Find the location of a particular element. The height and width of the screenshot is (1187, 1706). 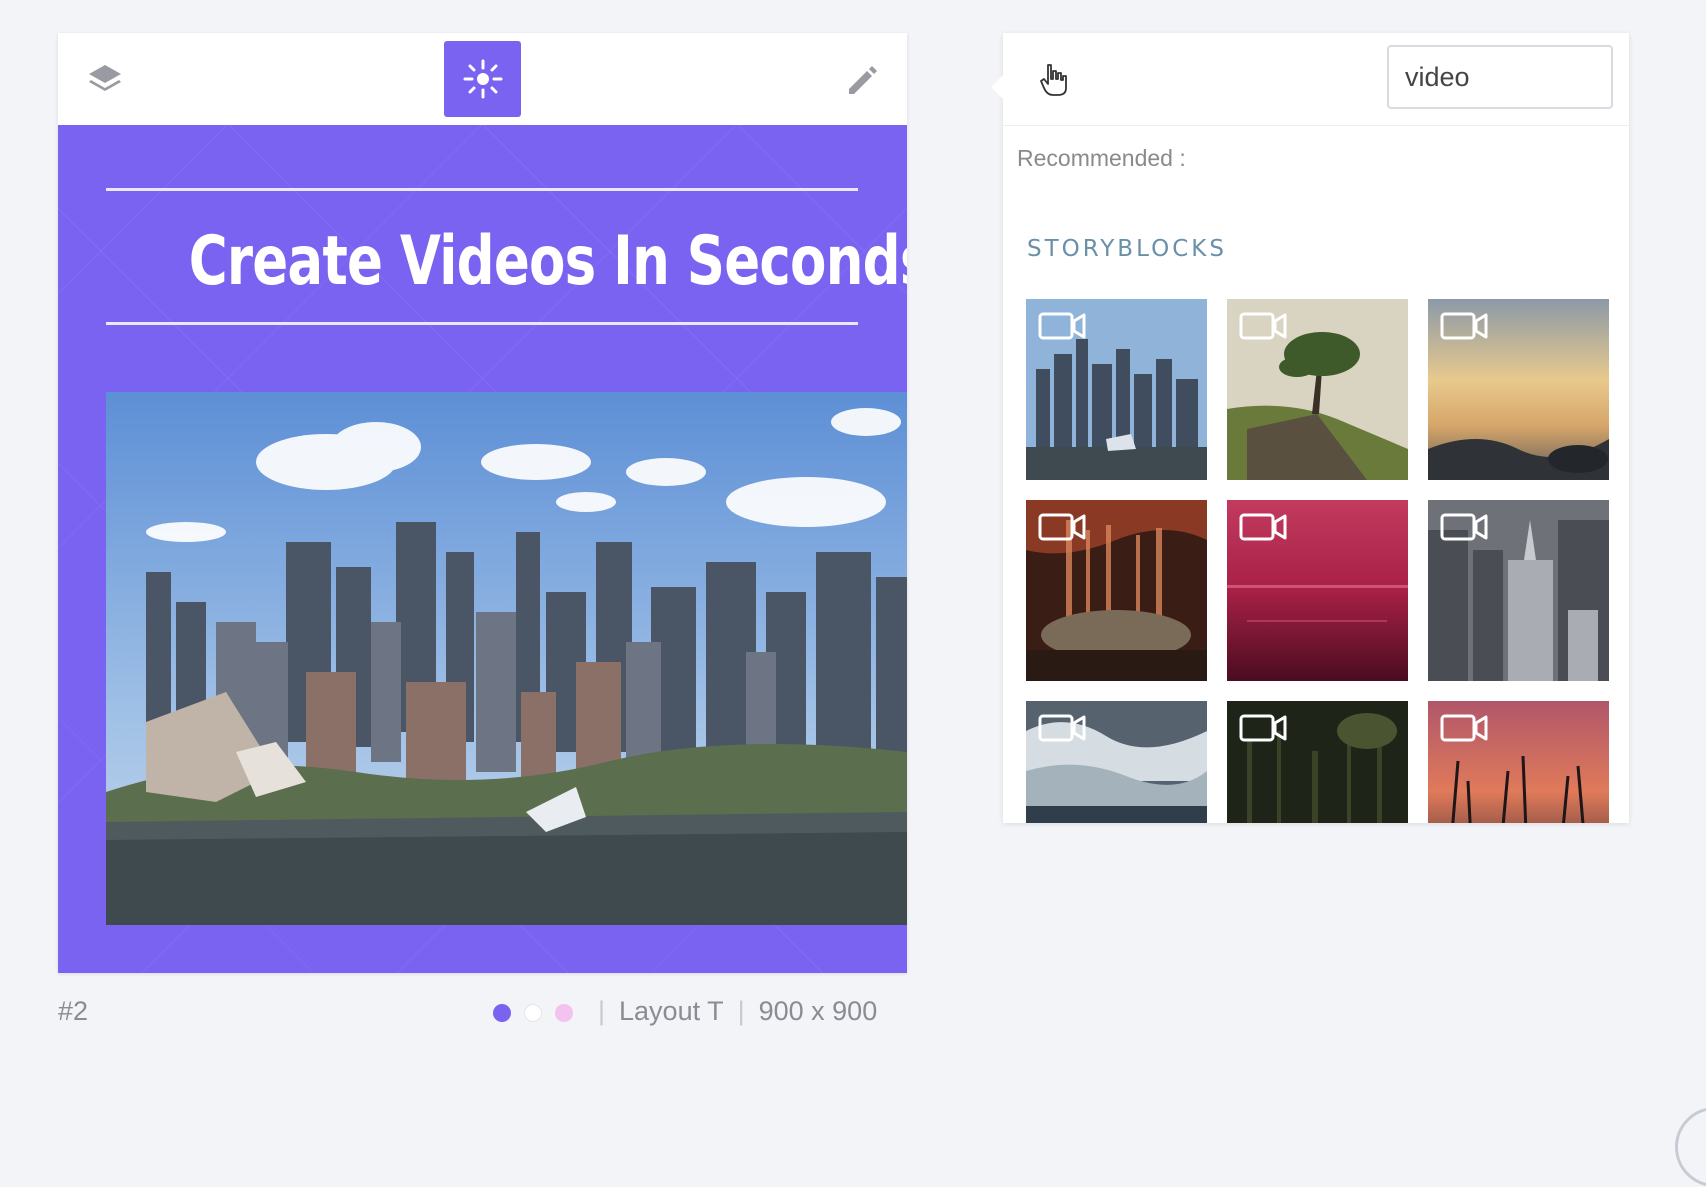

hand-pointer-icon is located at coordinates (1053, 80).